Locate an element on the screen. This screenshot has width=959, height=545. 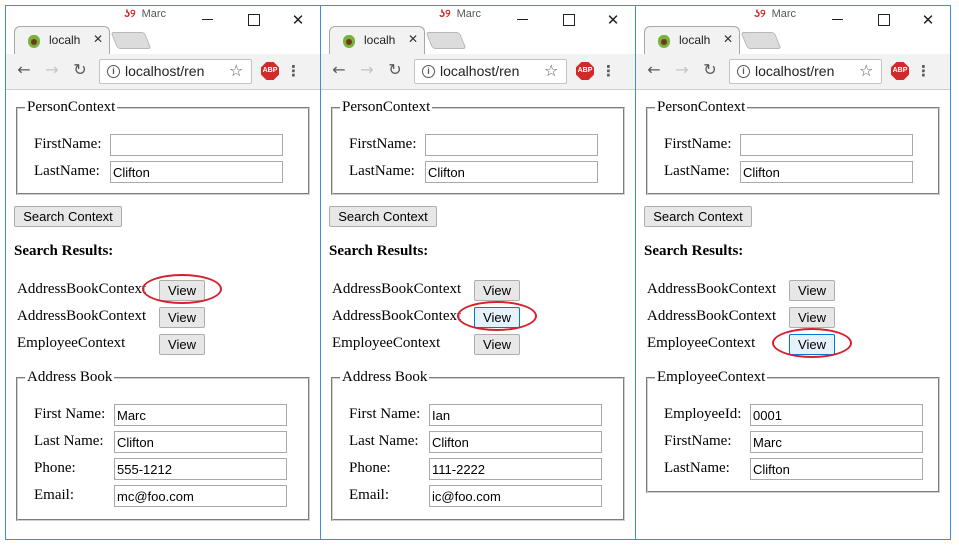
person-context-fieldset: PersonContext FirstName: LastName: is located at coordinates (163, 147).